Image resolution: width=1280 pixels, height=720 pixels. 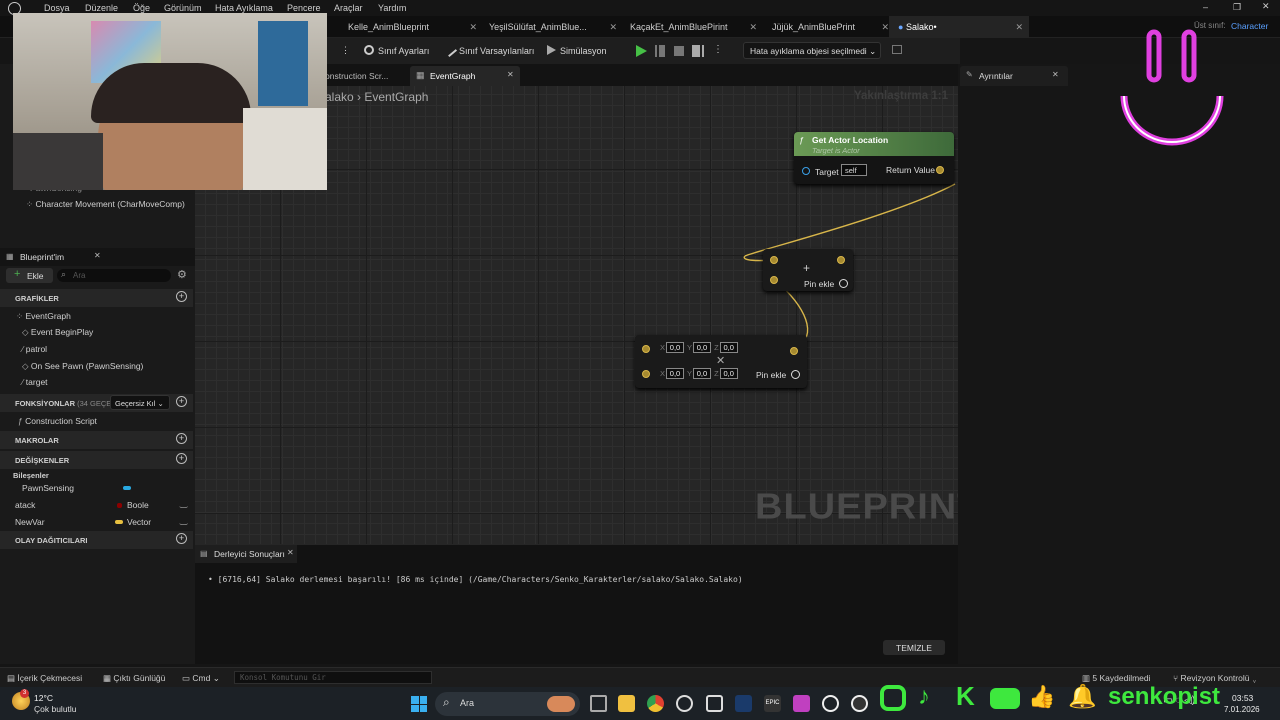 I want to click on class-defaults-button: Sınıf Varsayılanları, so click(x=488, y=50).